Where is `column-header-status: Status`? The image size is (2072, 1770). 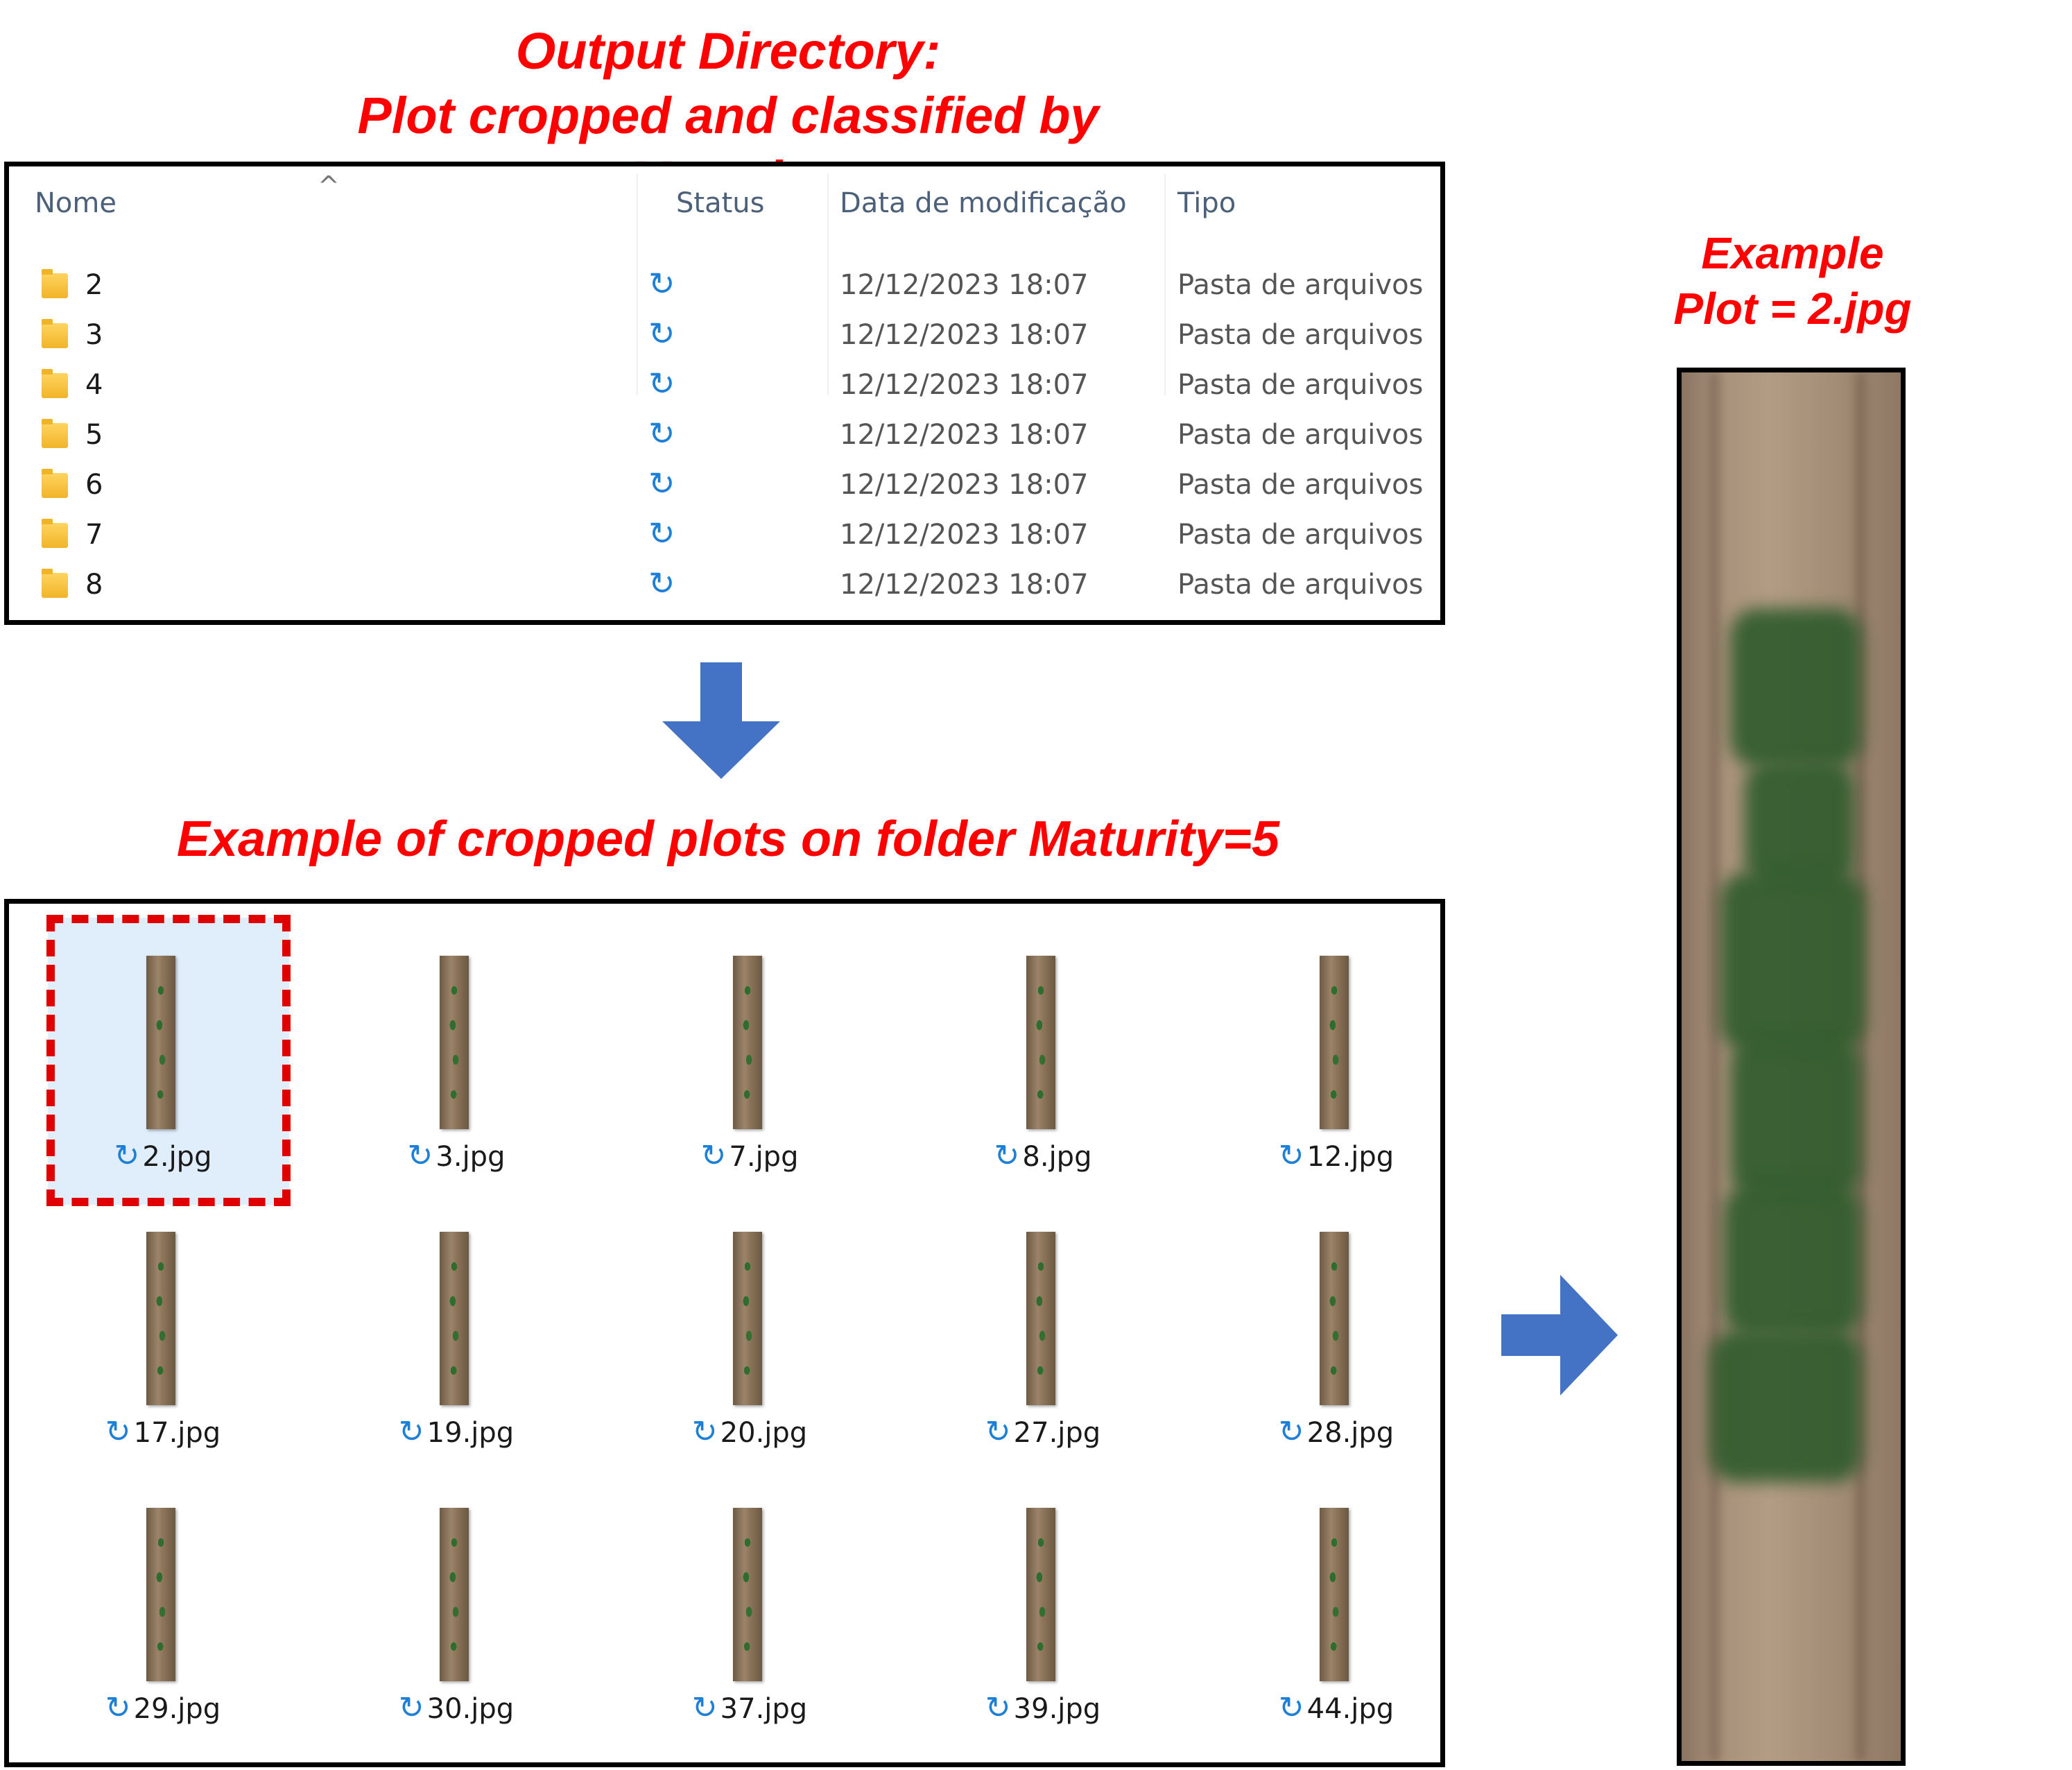
column-header-status: Status is located at coordinates (720, 203).